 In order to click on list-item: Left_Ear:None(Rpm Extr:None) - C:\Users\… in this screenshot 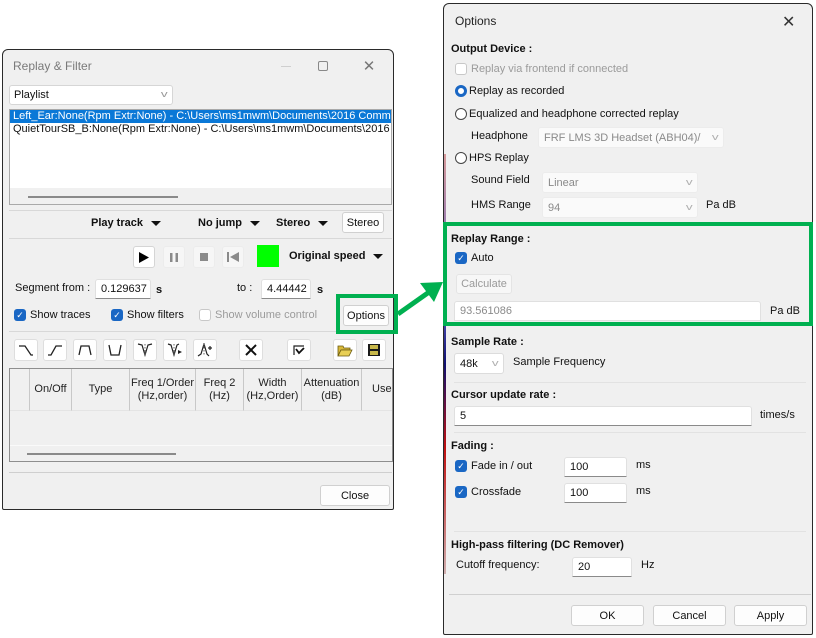, I will do `click(200, 116)`.